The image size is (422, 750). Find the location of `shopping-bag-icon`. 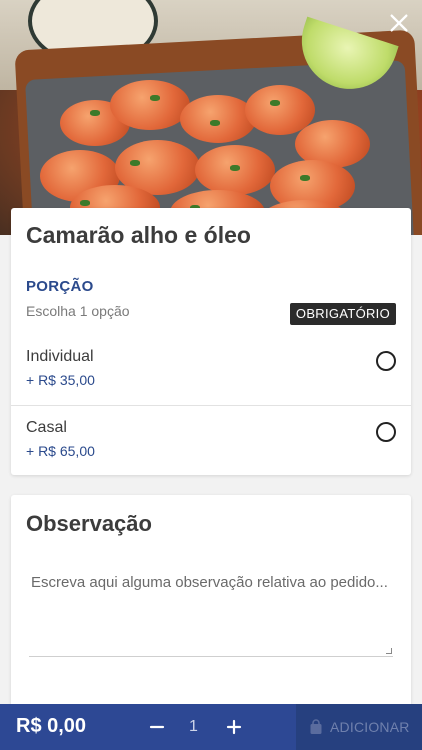

shopping-bag-icon is located at coordinates (316, 726).